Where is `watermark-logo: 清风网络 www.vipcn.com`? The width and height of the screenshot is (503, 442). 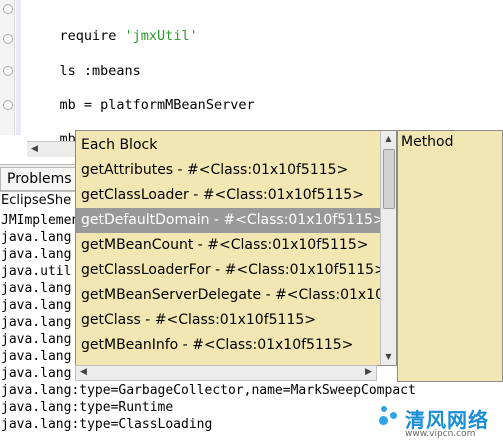 watermark-logo: 清风网络 www.vipcn.com is located at coordinates (439, 421).